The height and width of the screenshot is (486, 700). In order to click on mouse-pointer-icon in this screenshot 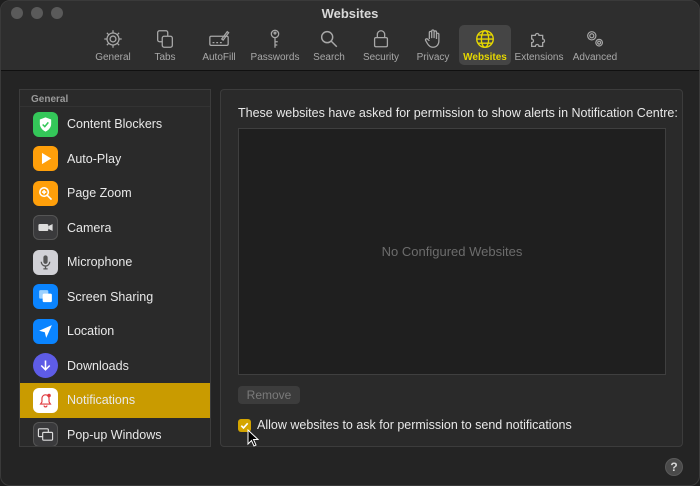, I will do `click(253, 438)`.